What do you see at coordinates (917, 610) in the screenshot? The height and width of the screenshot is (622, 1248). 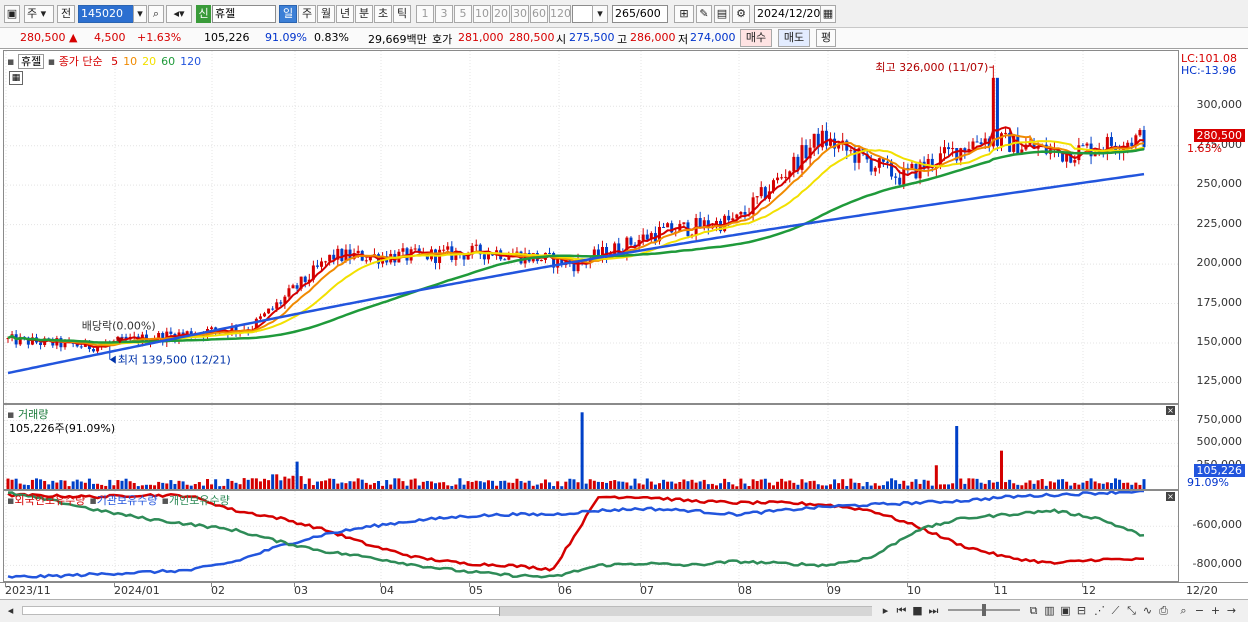 I see `stop-icon: ■` at bounding box center [917, 610].